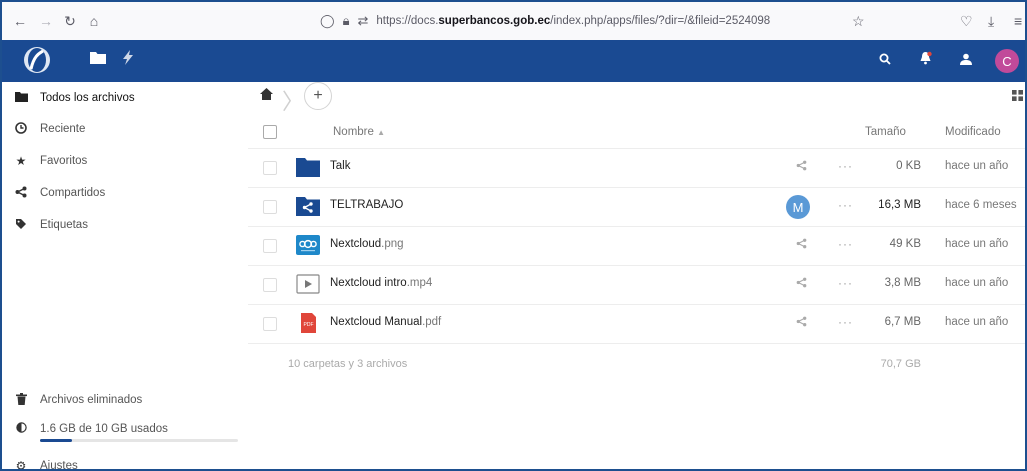  What do you see at coordinates (991, 21) in the screenshot?
I see `downloads-icon: ⤓` at bounding box center [991, 21].